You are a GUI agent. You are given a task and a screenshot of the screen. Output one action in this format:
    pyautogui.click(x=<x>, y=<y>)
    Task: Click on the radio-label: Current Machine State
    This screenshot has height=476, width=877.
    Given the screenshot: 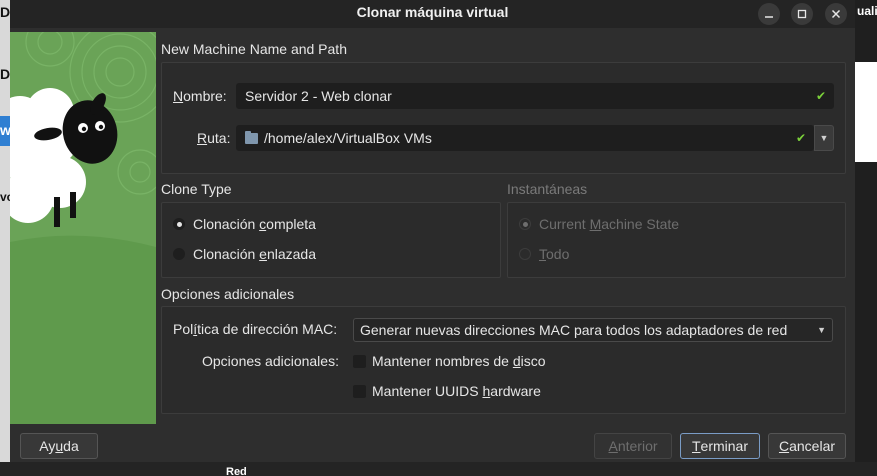 What is the action you would take?
    pyautogui.click(x=609, y=224)
    